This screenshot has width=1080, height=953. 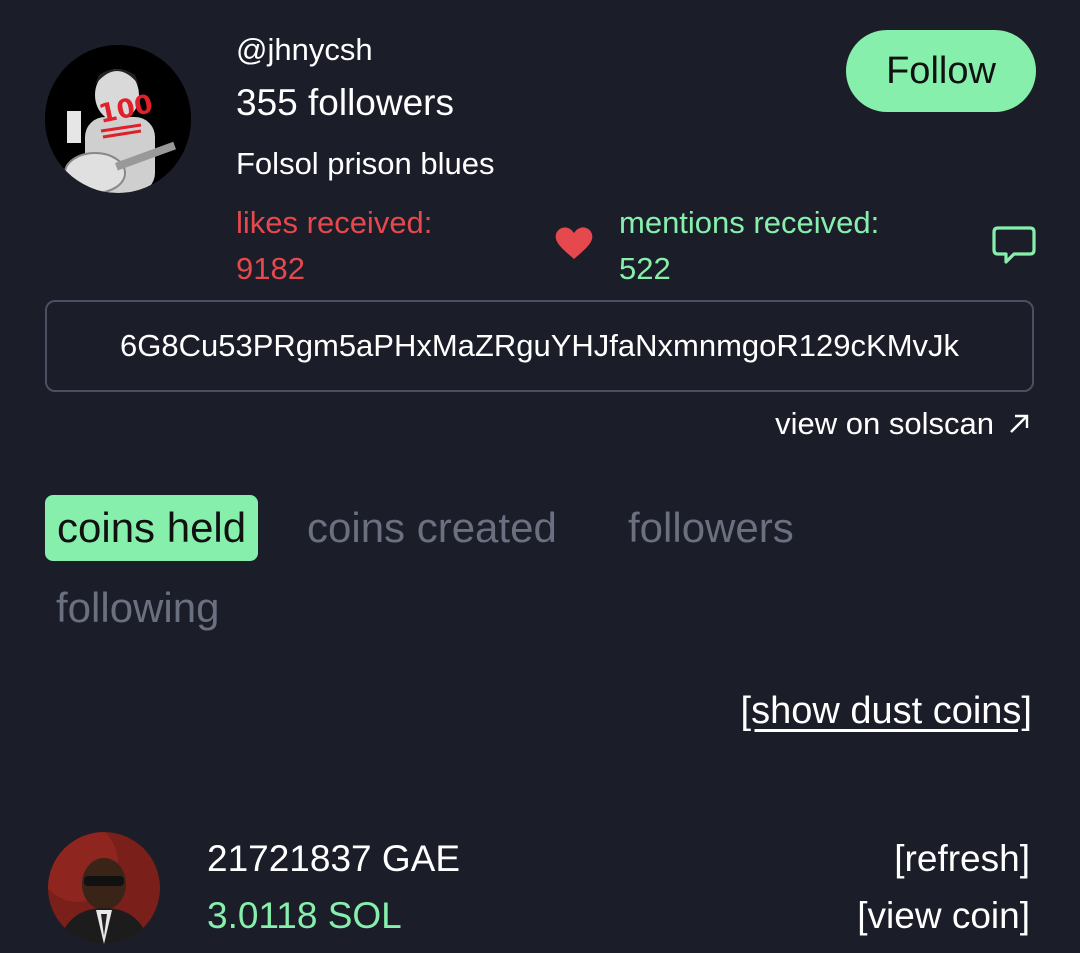 What do you see at coordinates (334, 858) in the screenshot?
I see `coin-amount: 21721837 GAE` at bounding box center [334, 858].